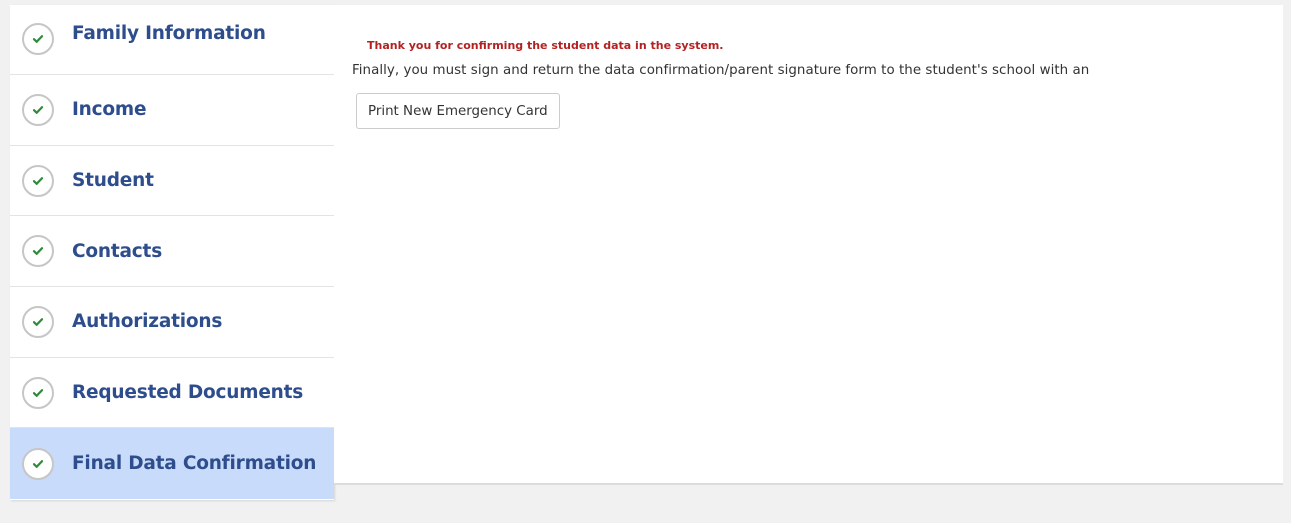 The image size is (1291, 523). Describe the element at coordinates (117, 251) in the screenshot. I see `sidebar-item-label: Contacts` at that location.